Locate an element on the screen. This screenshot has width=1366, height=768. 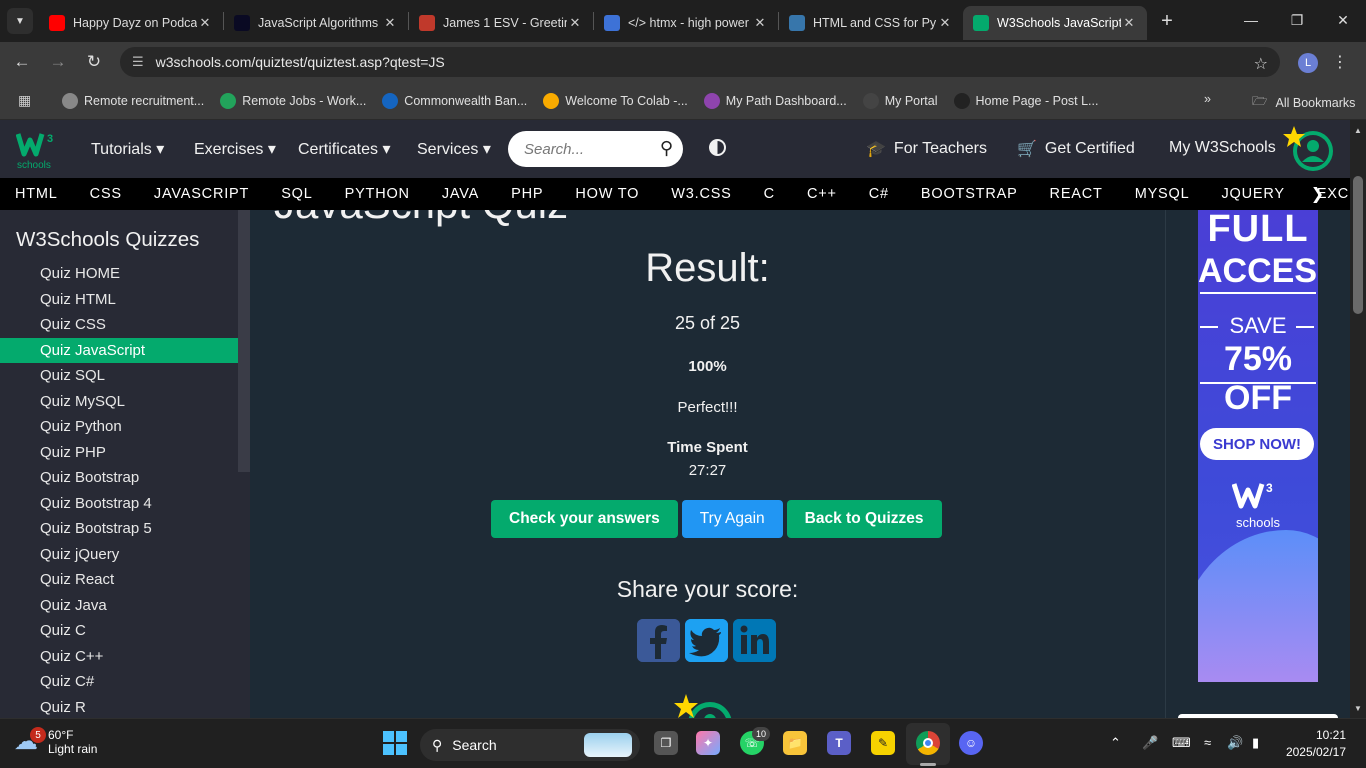
chevron-up-icon: ⌃ is located at coordinates (1115, 743).